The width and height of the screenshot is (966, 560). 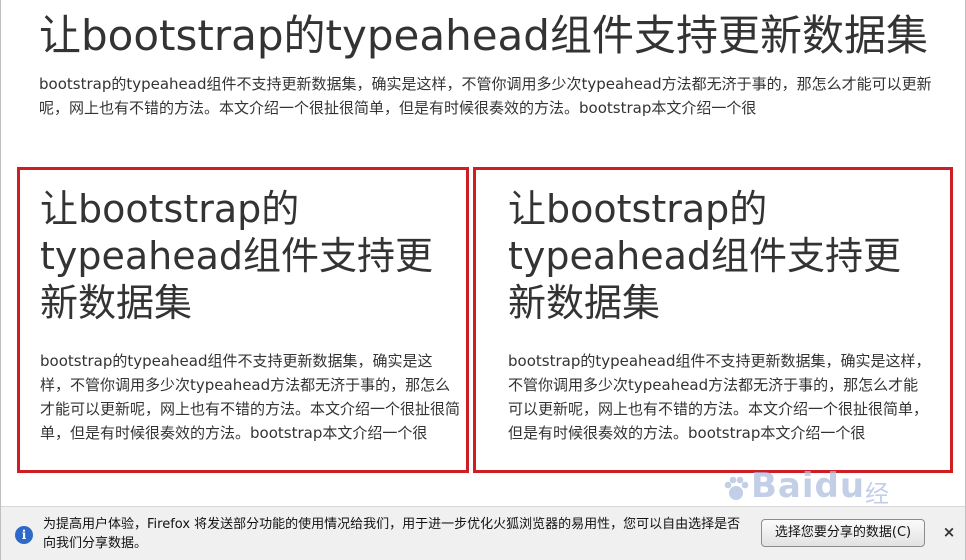 I want to click on close-icon: ×, so click(x=949, y=532).